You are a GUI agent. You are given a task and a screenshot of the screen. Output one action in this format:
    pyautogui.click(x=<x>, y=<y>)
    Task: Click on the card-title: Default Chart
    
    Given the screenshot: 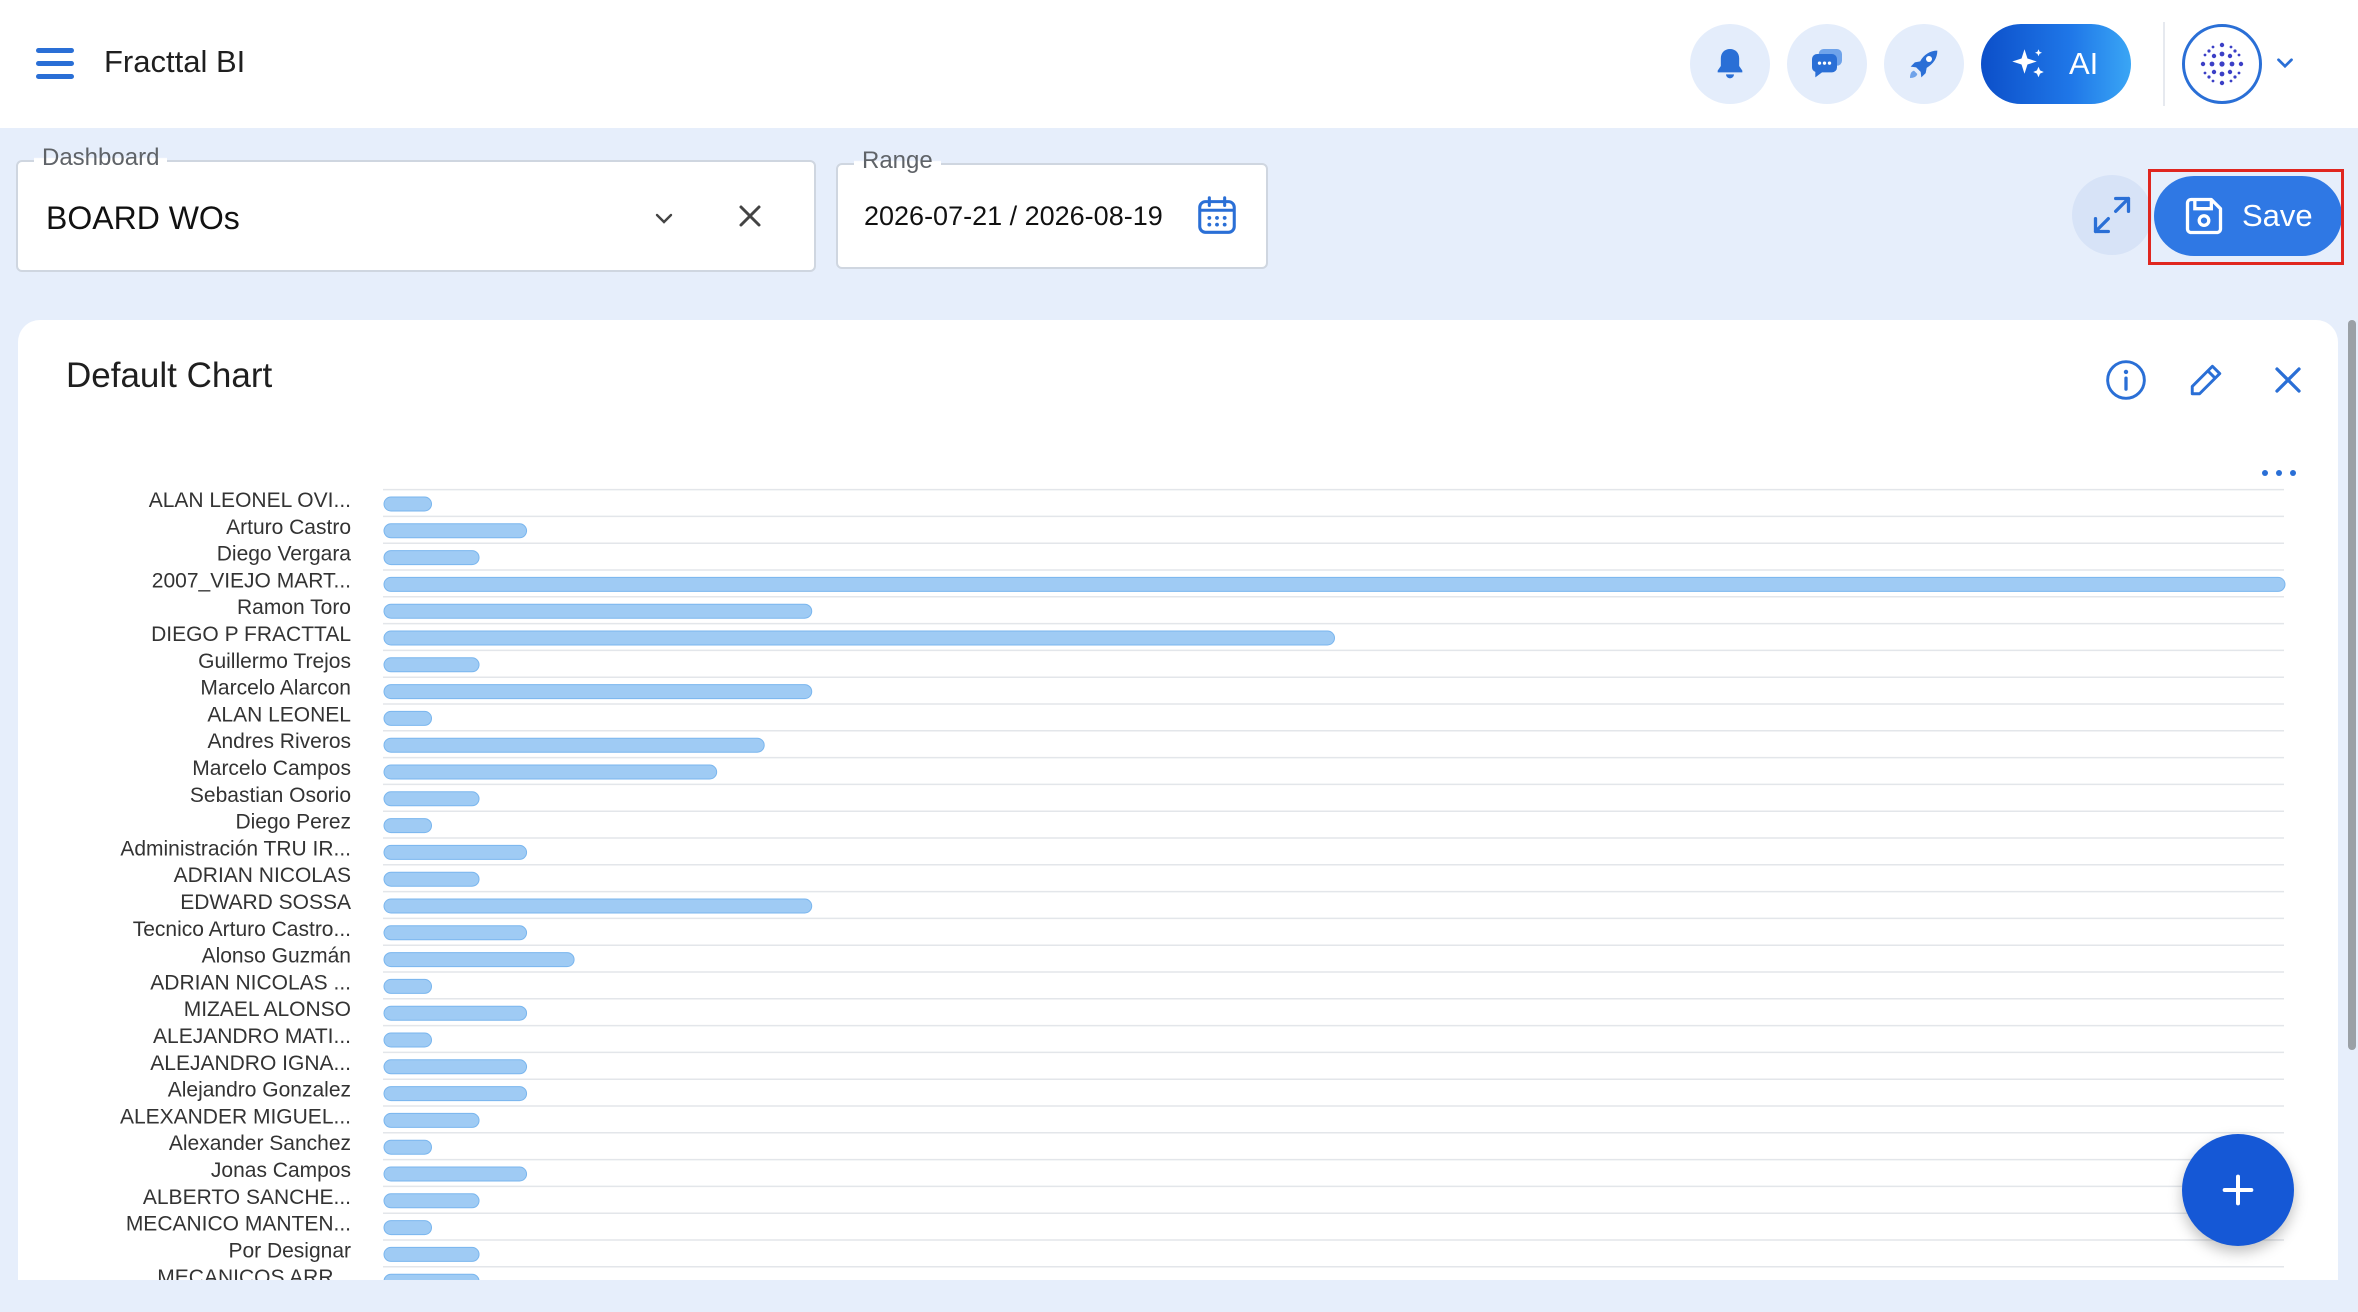 What is the action you would take?
    pyautogui.click(x=169, y=375)
    